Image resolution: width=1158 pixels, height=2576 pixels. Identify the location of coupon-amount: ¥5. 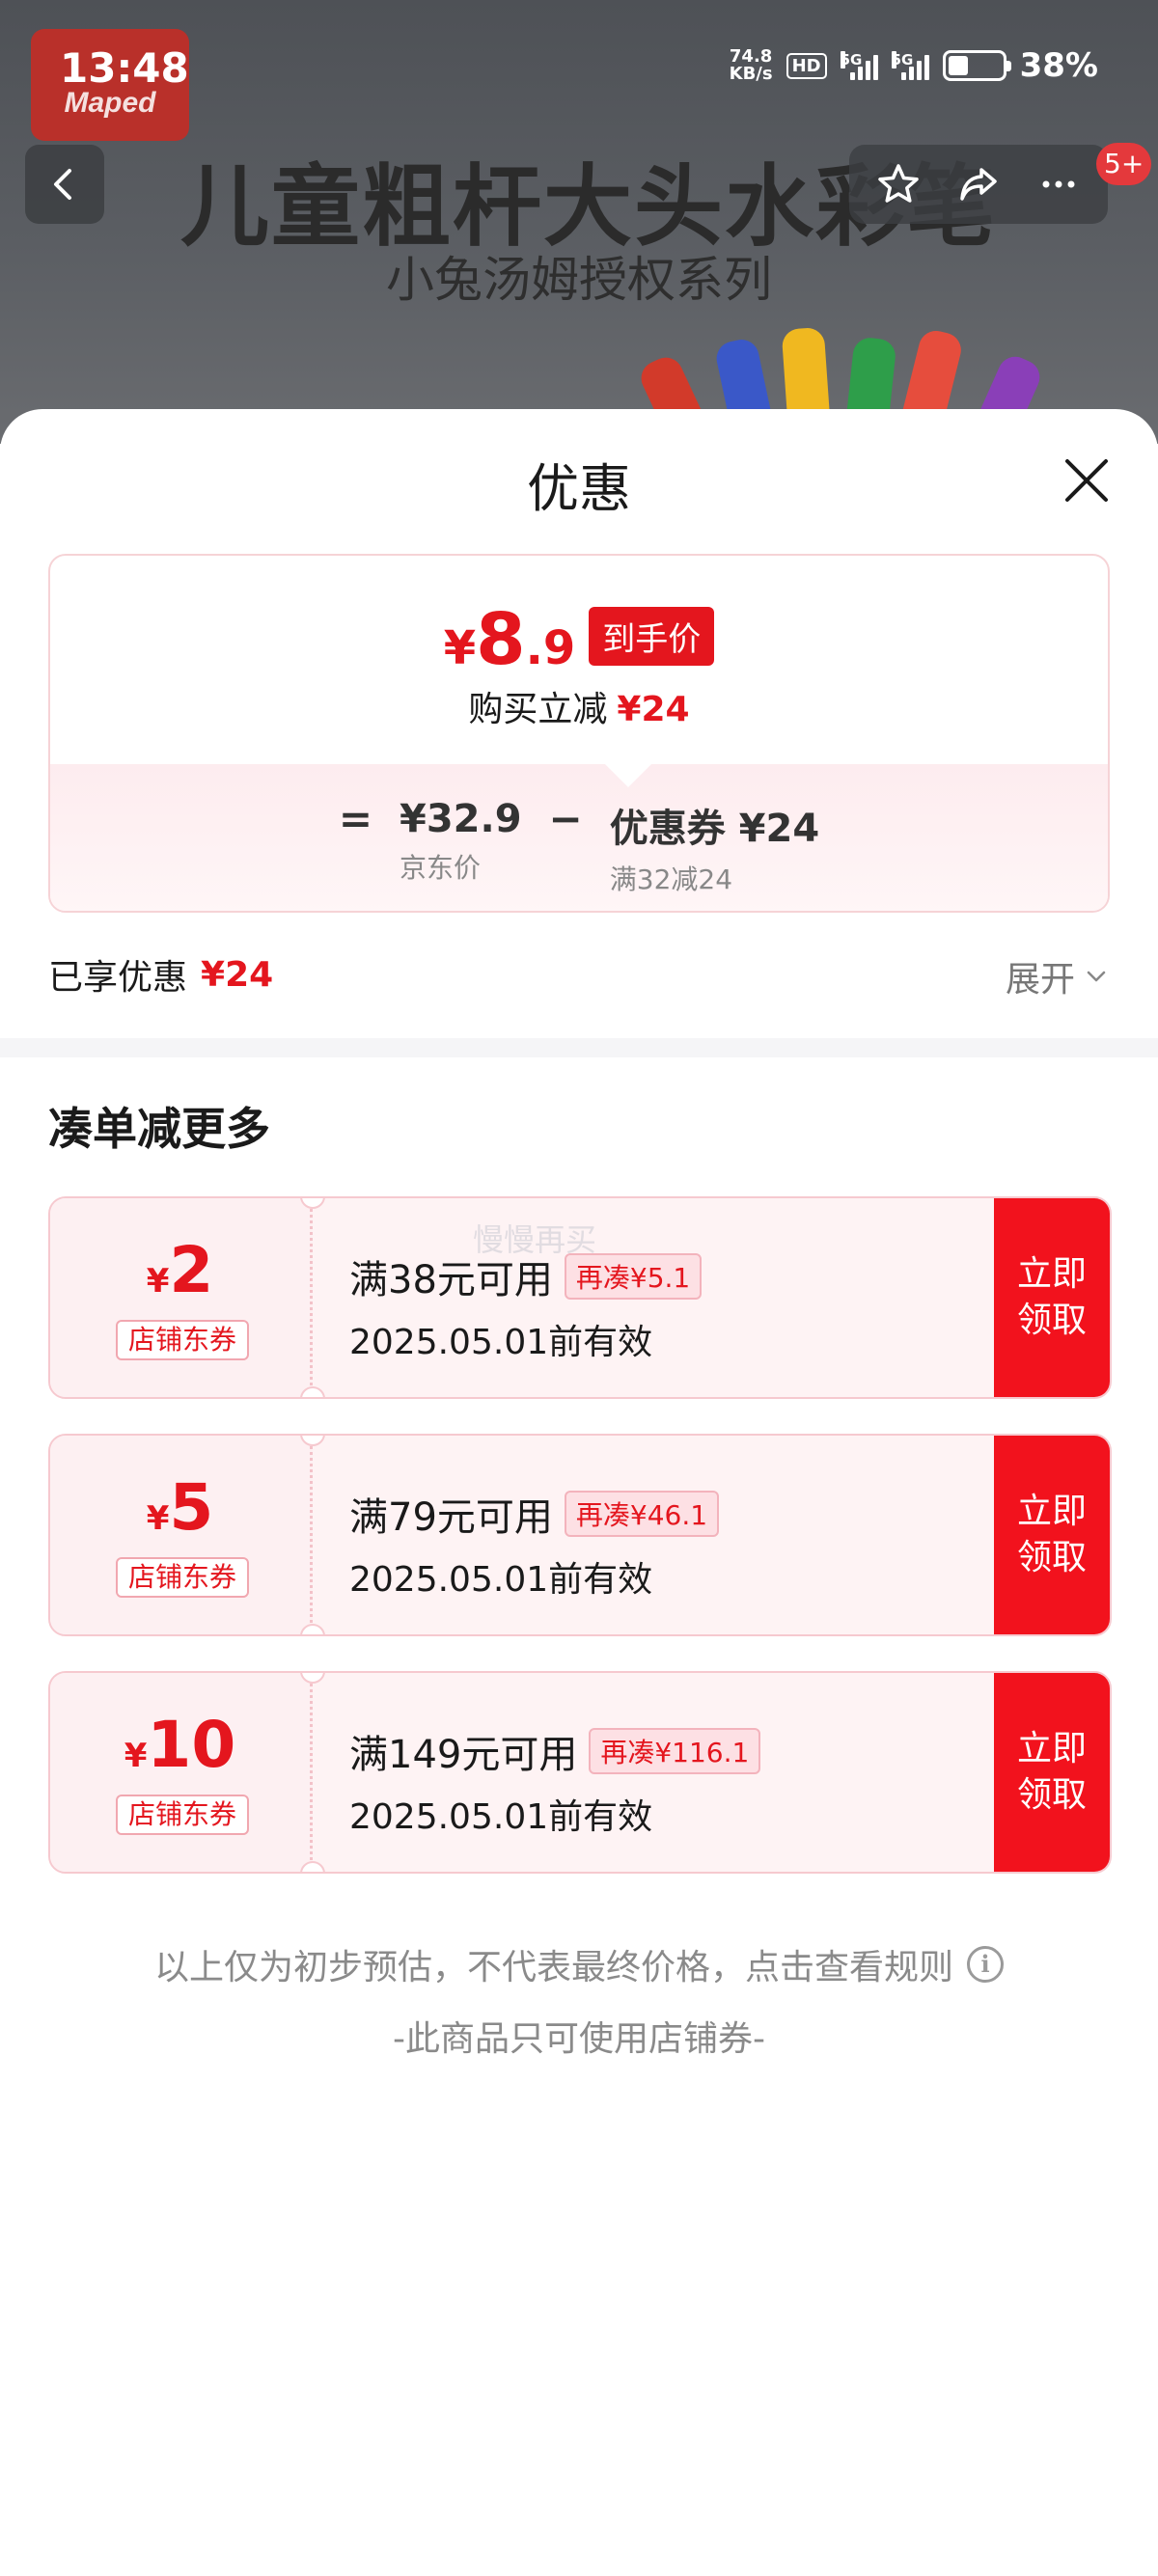
(180, 1508).